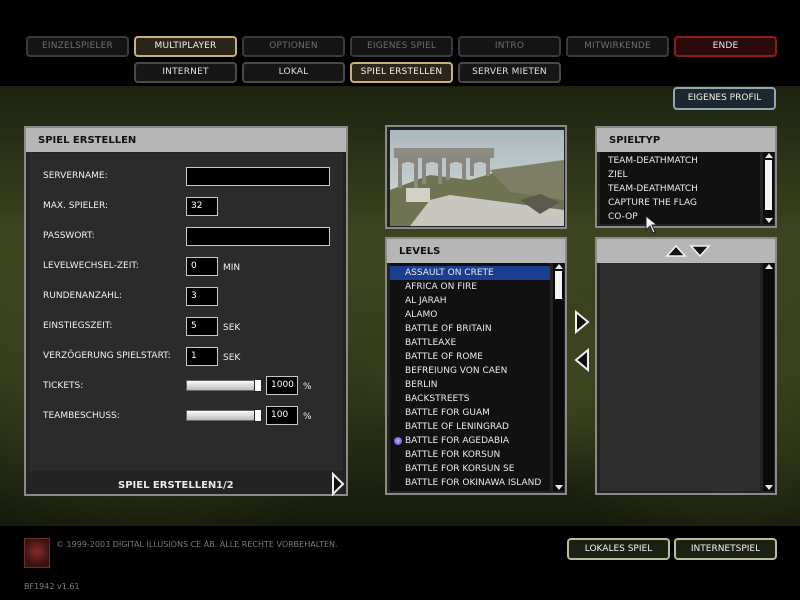 The image size is (800, 600). I want to click on level-item: BATTLE FOR GUAM, so click(470, 413).